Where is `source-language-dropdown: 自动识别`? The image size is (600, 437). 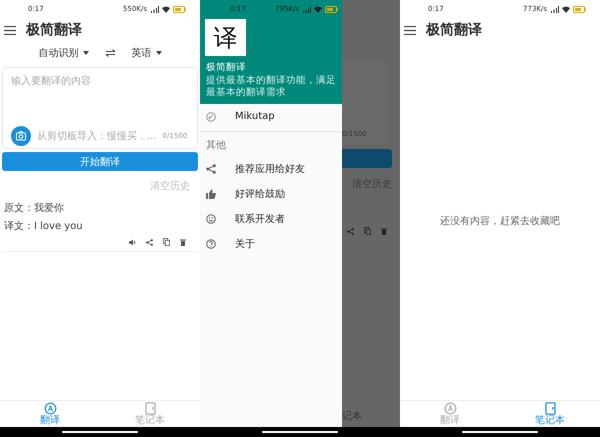 source-language-dropdown: 自动识别 is located at coordinates (63, 53).